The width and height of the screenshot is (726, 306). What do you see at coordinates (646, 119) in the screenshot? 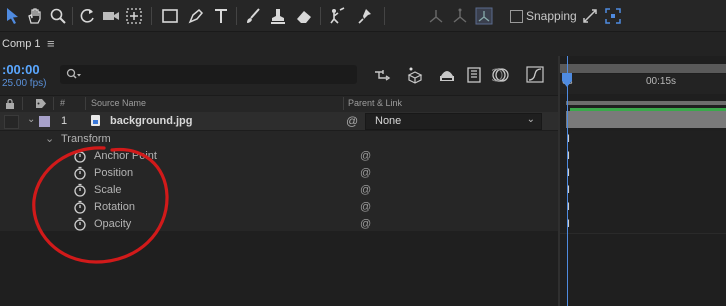
I see `layer-duration-bar` at bounding box center [646, 119].